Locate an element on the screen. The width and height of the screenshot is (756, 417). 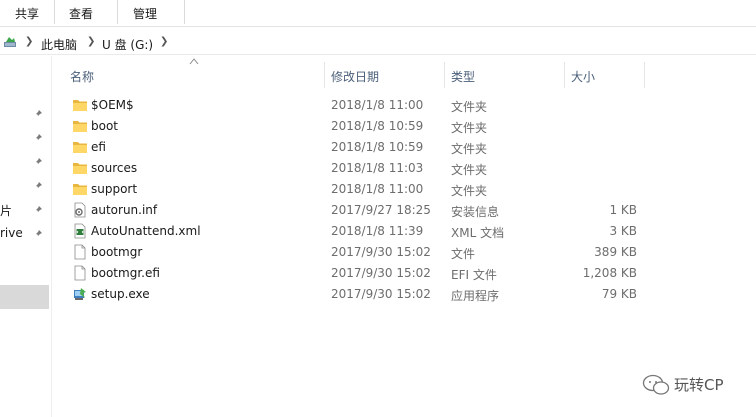
nav-item-onedrive: rive is located at coordinates (11, 233).